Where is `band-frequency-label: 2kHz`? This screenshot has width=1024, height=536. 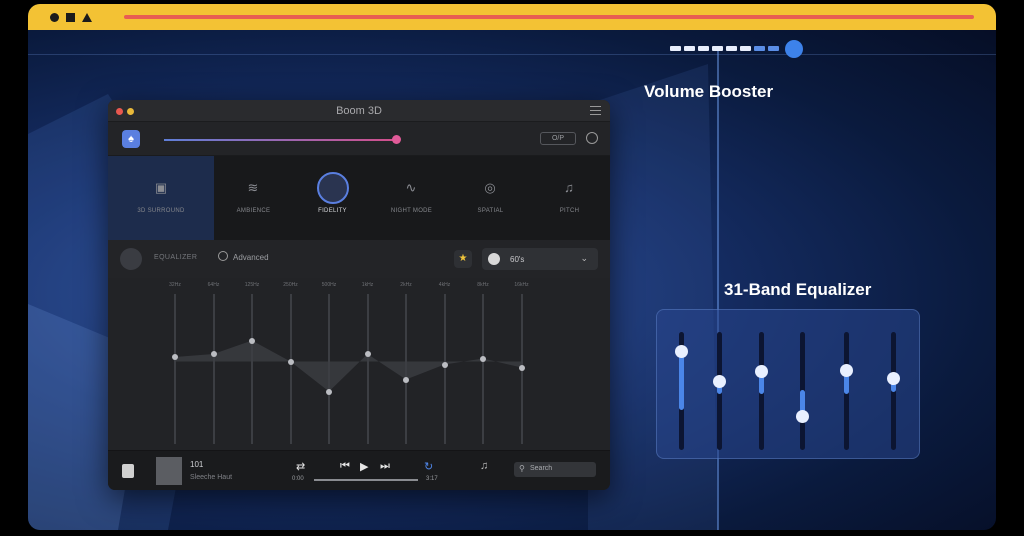
band-frequency-label: 2kHz is located at coordinates (406, 285).